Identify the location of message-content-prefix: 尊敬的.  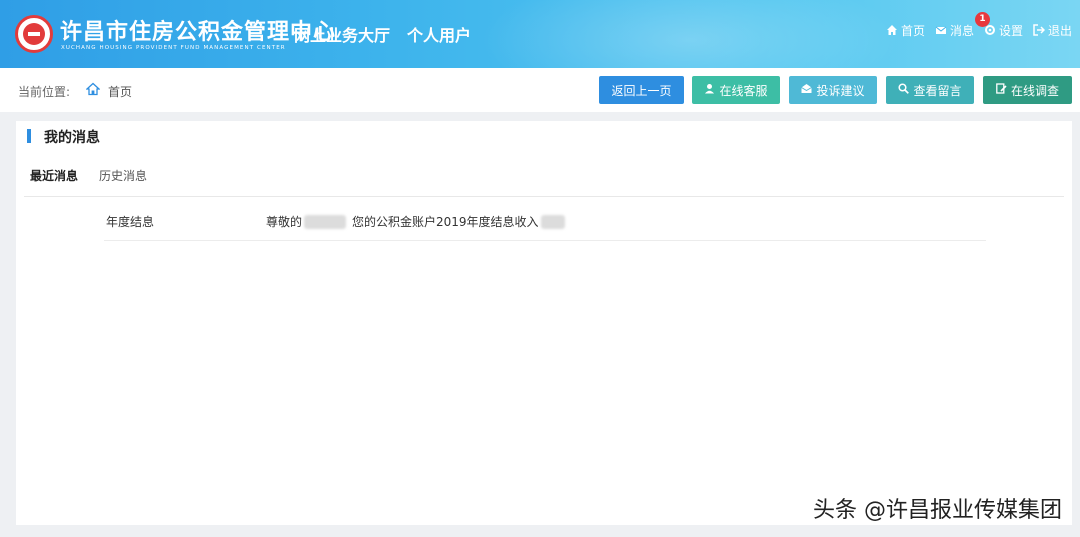
(284, 222).